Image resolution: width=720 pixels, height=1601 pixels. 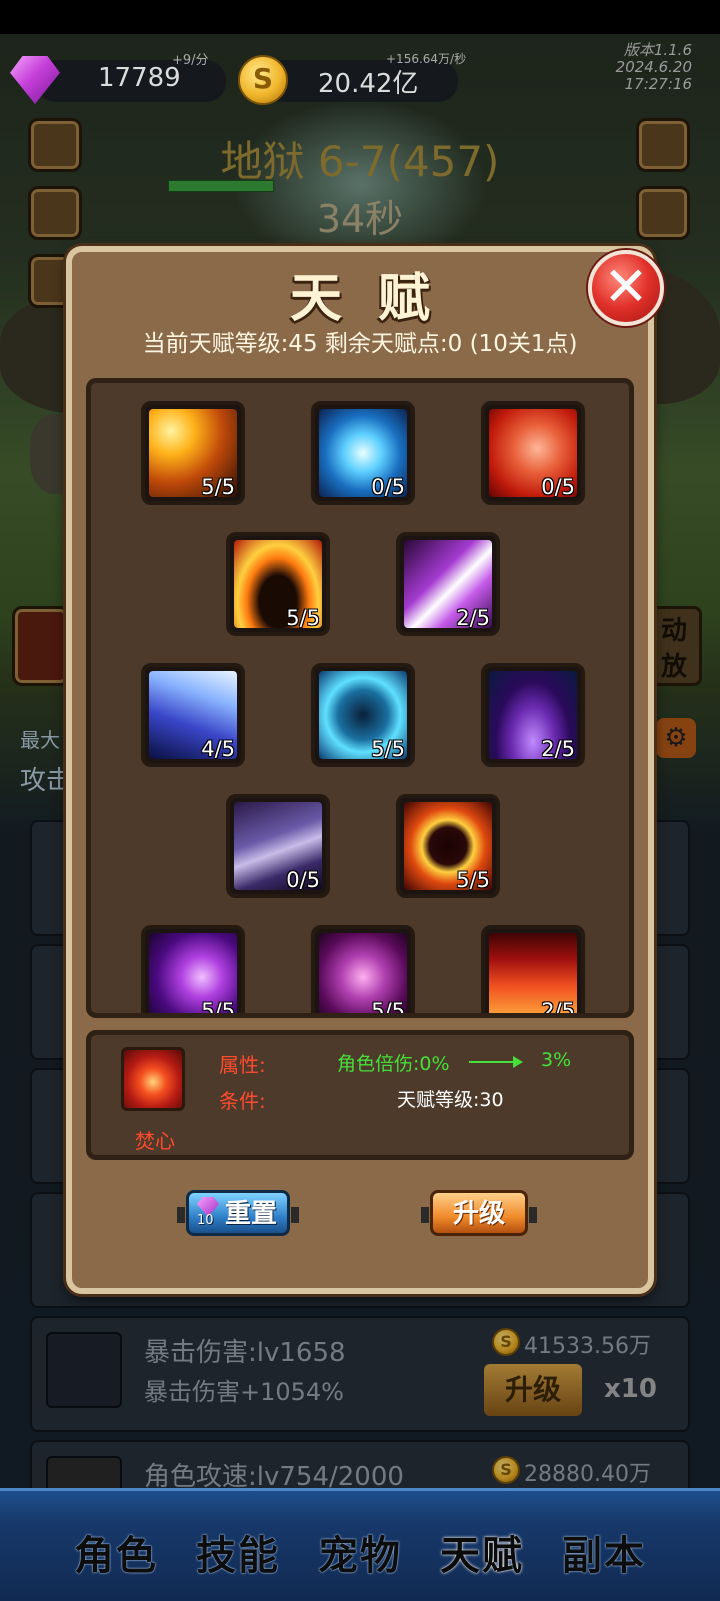 I want to click on auto-release-label-1: 动, so click(x=673, y=631).